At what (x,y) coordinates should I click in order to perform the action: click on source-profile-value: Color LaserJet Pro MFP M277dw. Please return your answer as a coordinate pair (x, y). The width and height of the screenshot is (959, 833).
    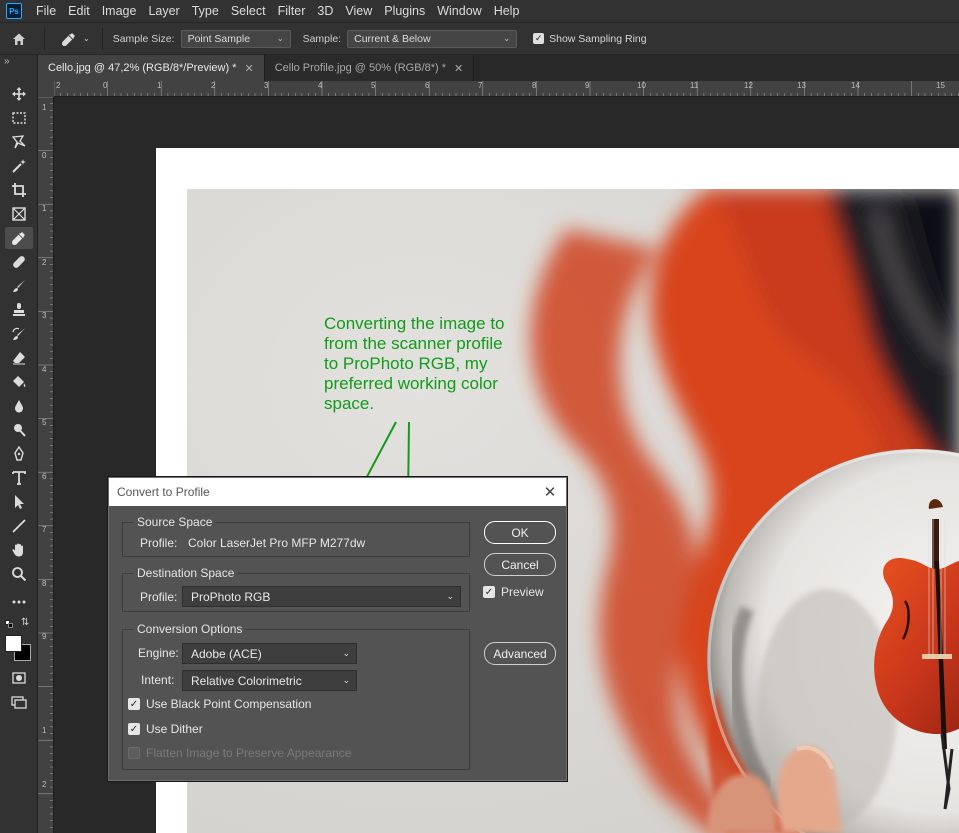
    Looking at the image, I should click on (277, 543).